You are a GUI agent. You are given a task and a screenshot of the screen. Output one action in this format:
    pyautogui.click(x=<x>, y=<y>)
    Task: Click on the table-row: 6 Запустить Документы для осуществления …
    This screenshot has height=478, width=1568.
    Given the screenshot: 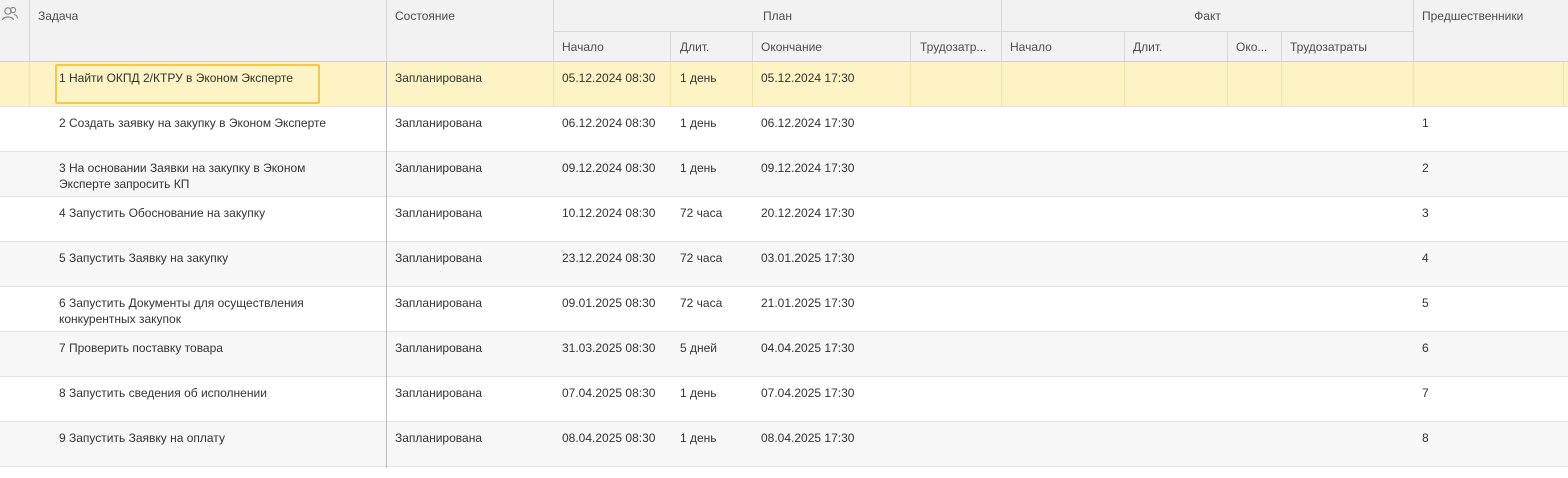 What is the action you would take?
    pyautogui.click(x=784, y=309)
    